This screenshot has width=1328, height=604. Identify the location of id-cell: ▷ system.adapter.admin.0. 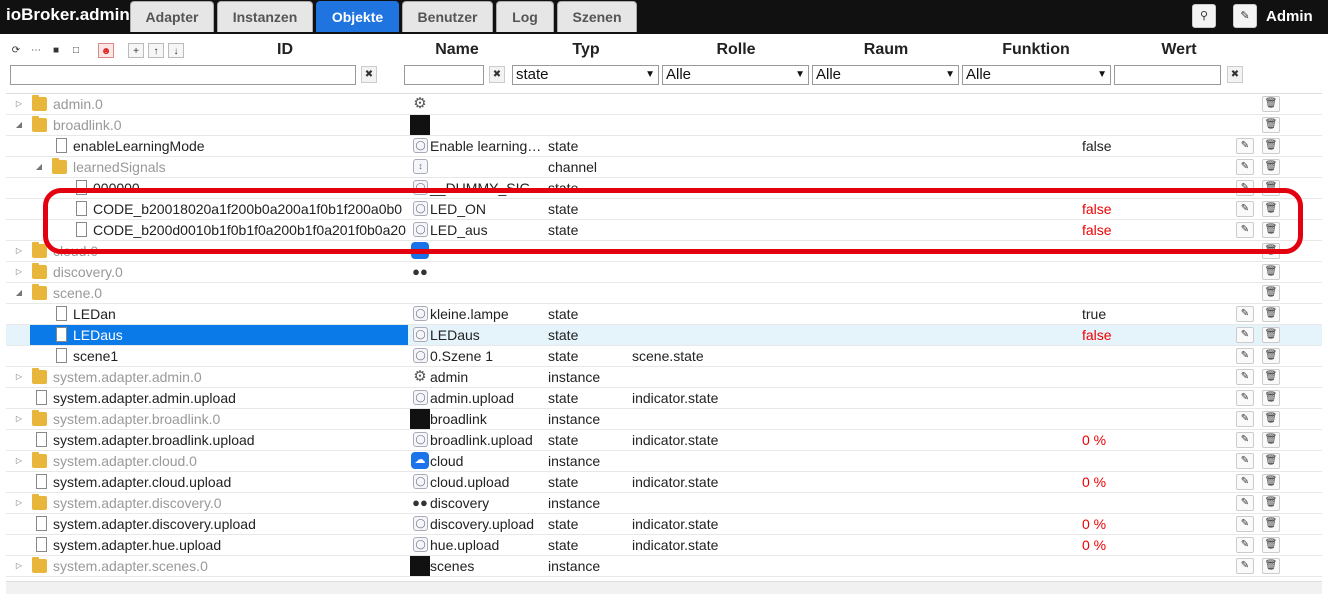
(207, 377).